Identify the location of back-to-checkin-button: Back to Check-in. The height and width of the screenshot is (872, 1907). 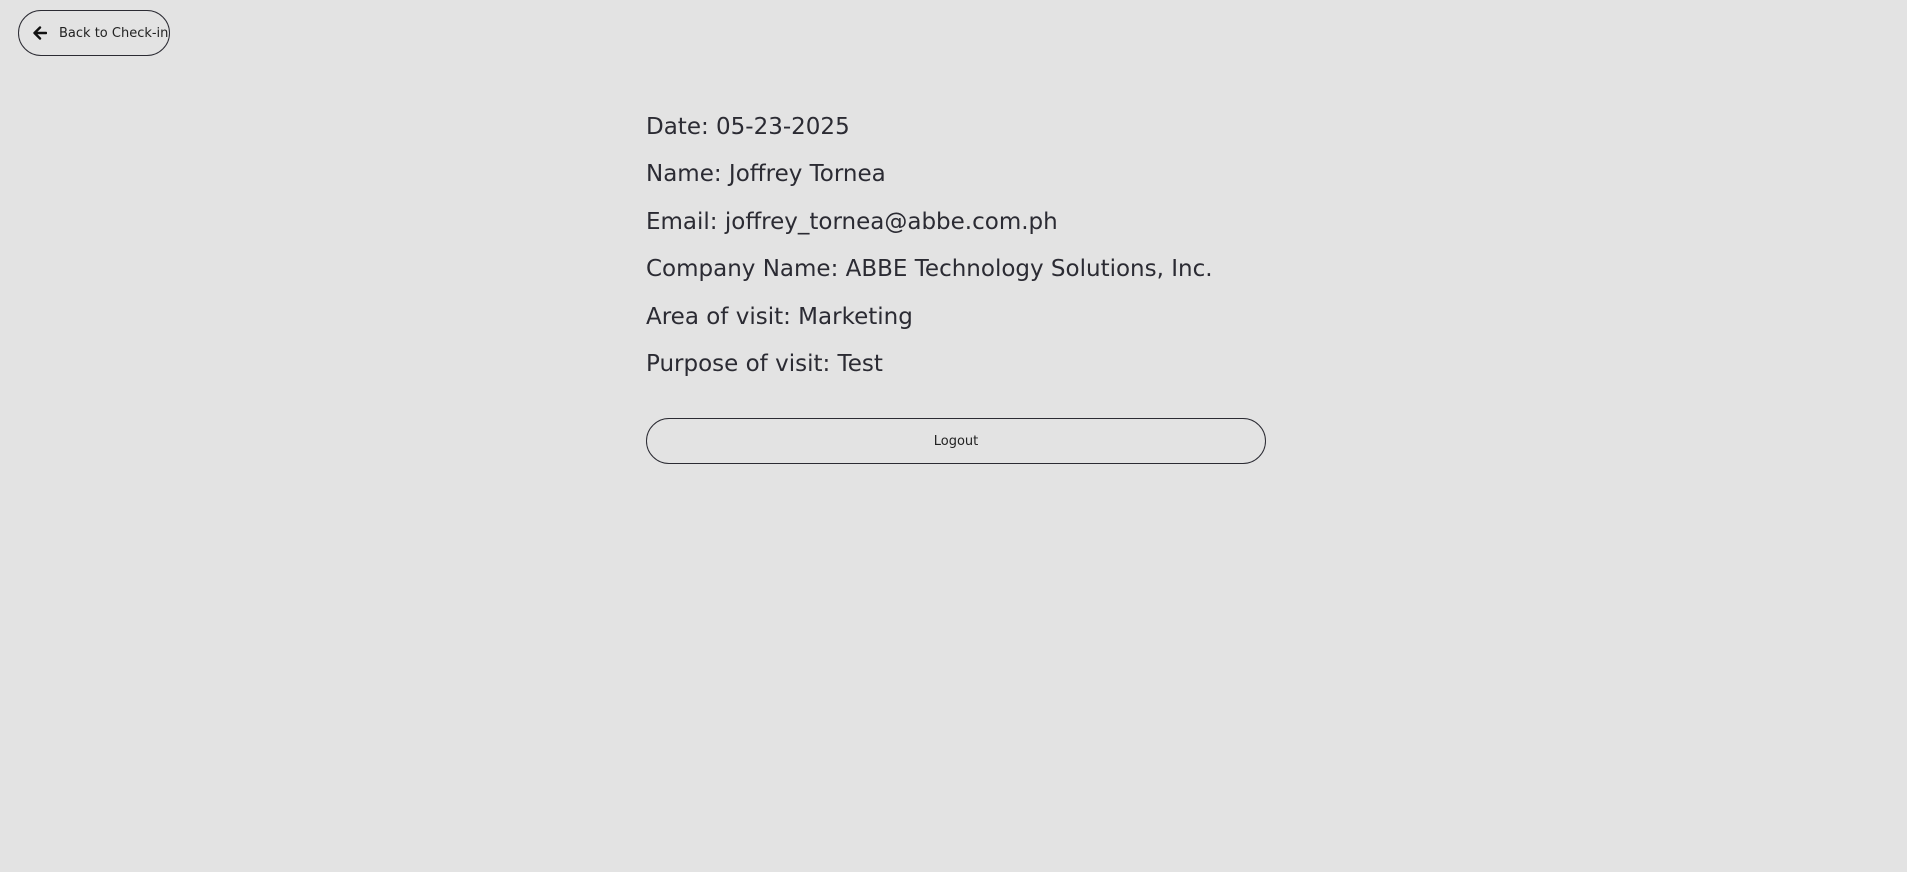
(94, 33).